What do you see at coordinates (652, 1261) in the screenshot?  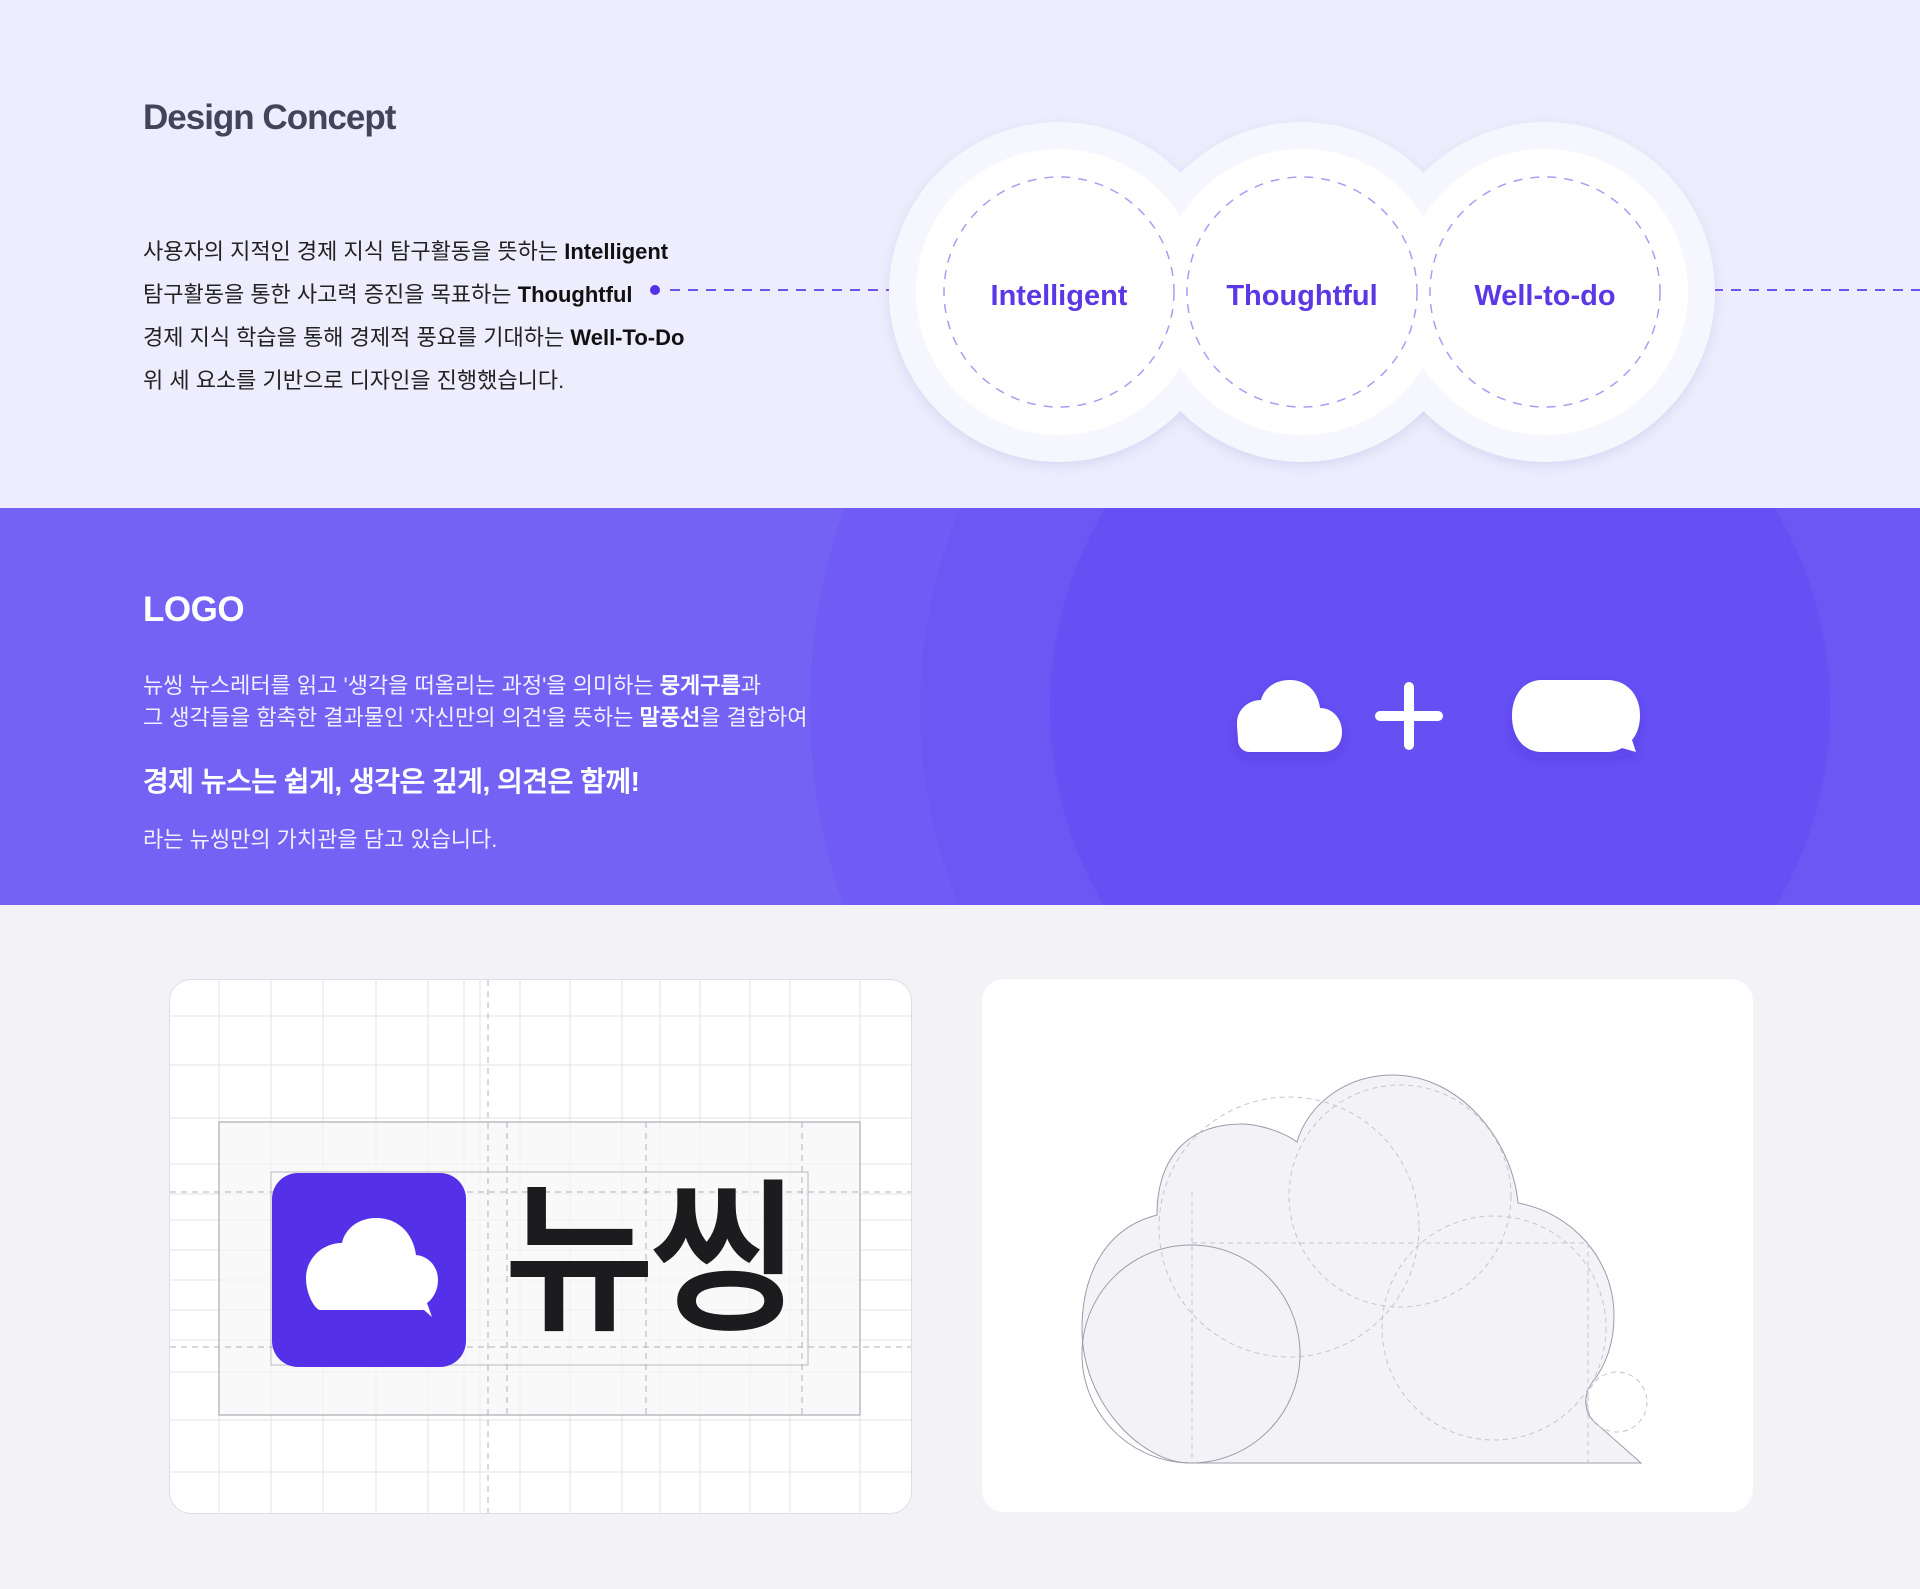 I see `wordmark: 뉴씽` at bounding box center [652, 1261].